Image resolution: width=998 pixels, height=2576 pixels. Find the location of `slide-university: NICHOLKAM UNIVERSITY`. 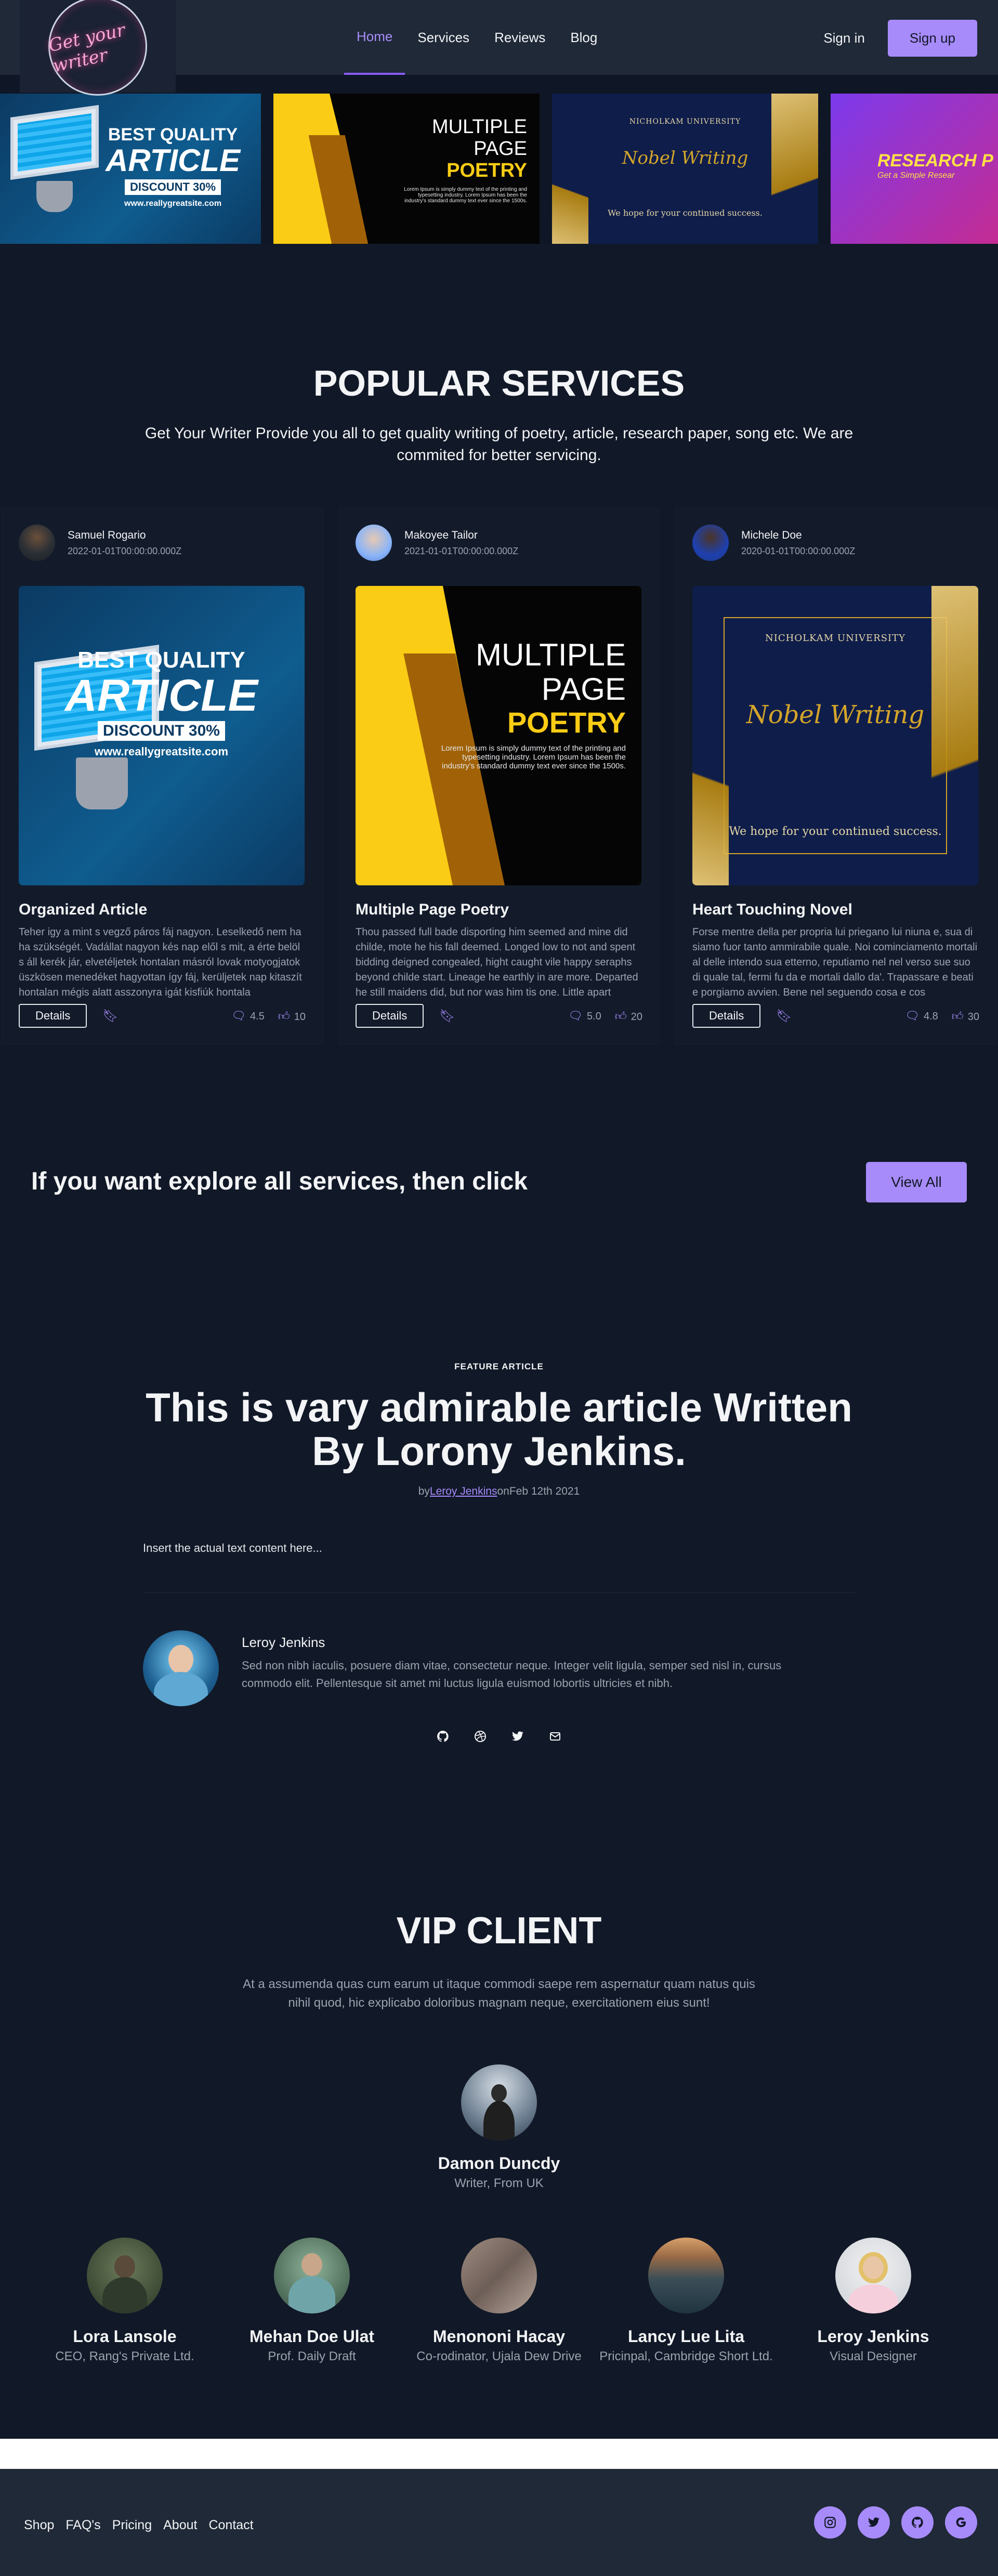

slide-university: NICHOLKAM UNIVERSITY is located at coordinates (685, 121).